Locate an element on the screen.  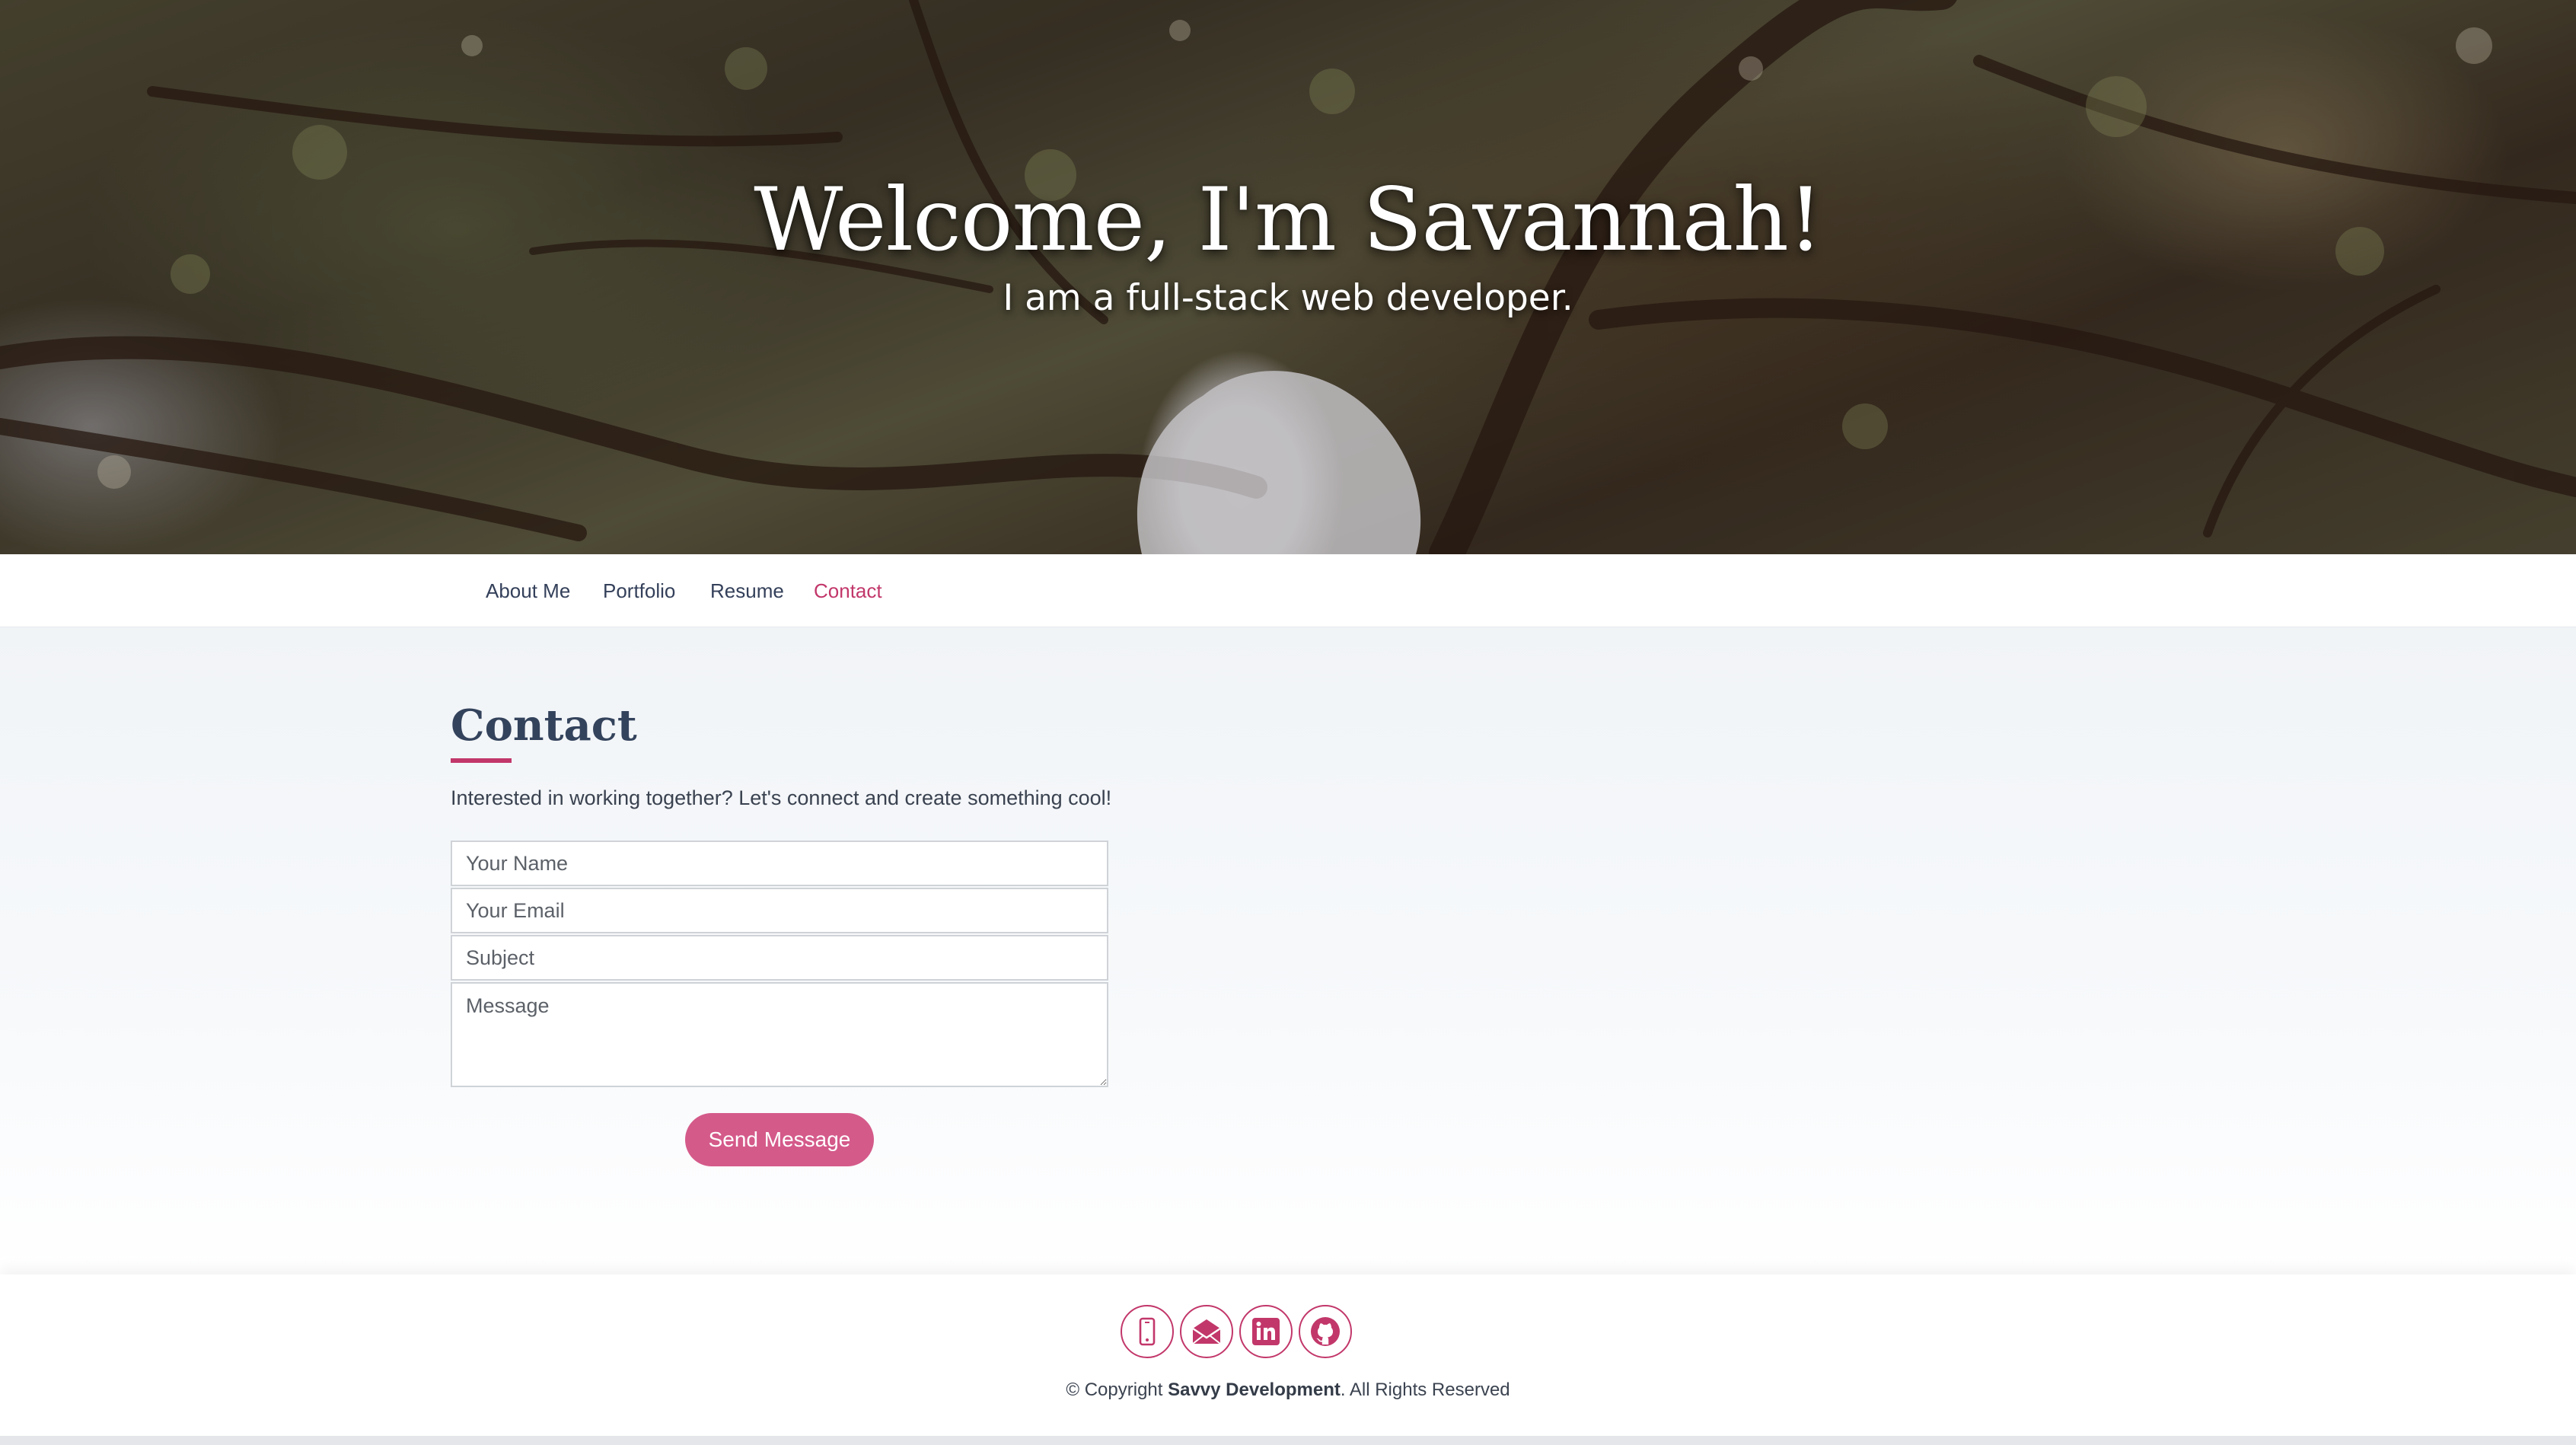
hero-title: Welcome, I'm Savannah! is located at coordinates (1288, 219).